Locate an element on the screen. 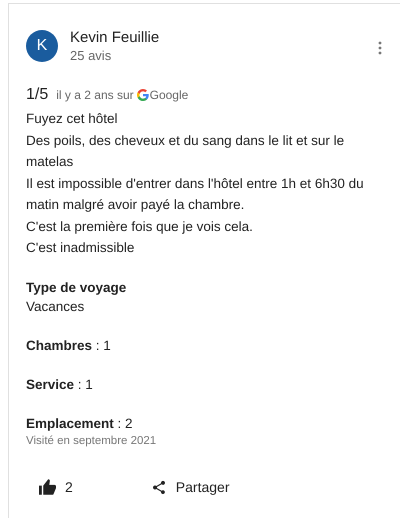 This screenshot has height=518, width=400. author-name: Kevin Feuillie is located at coordinates (115, 38).